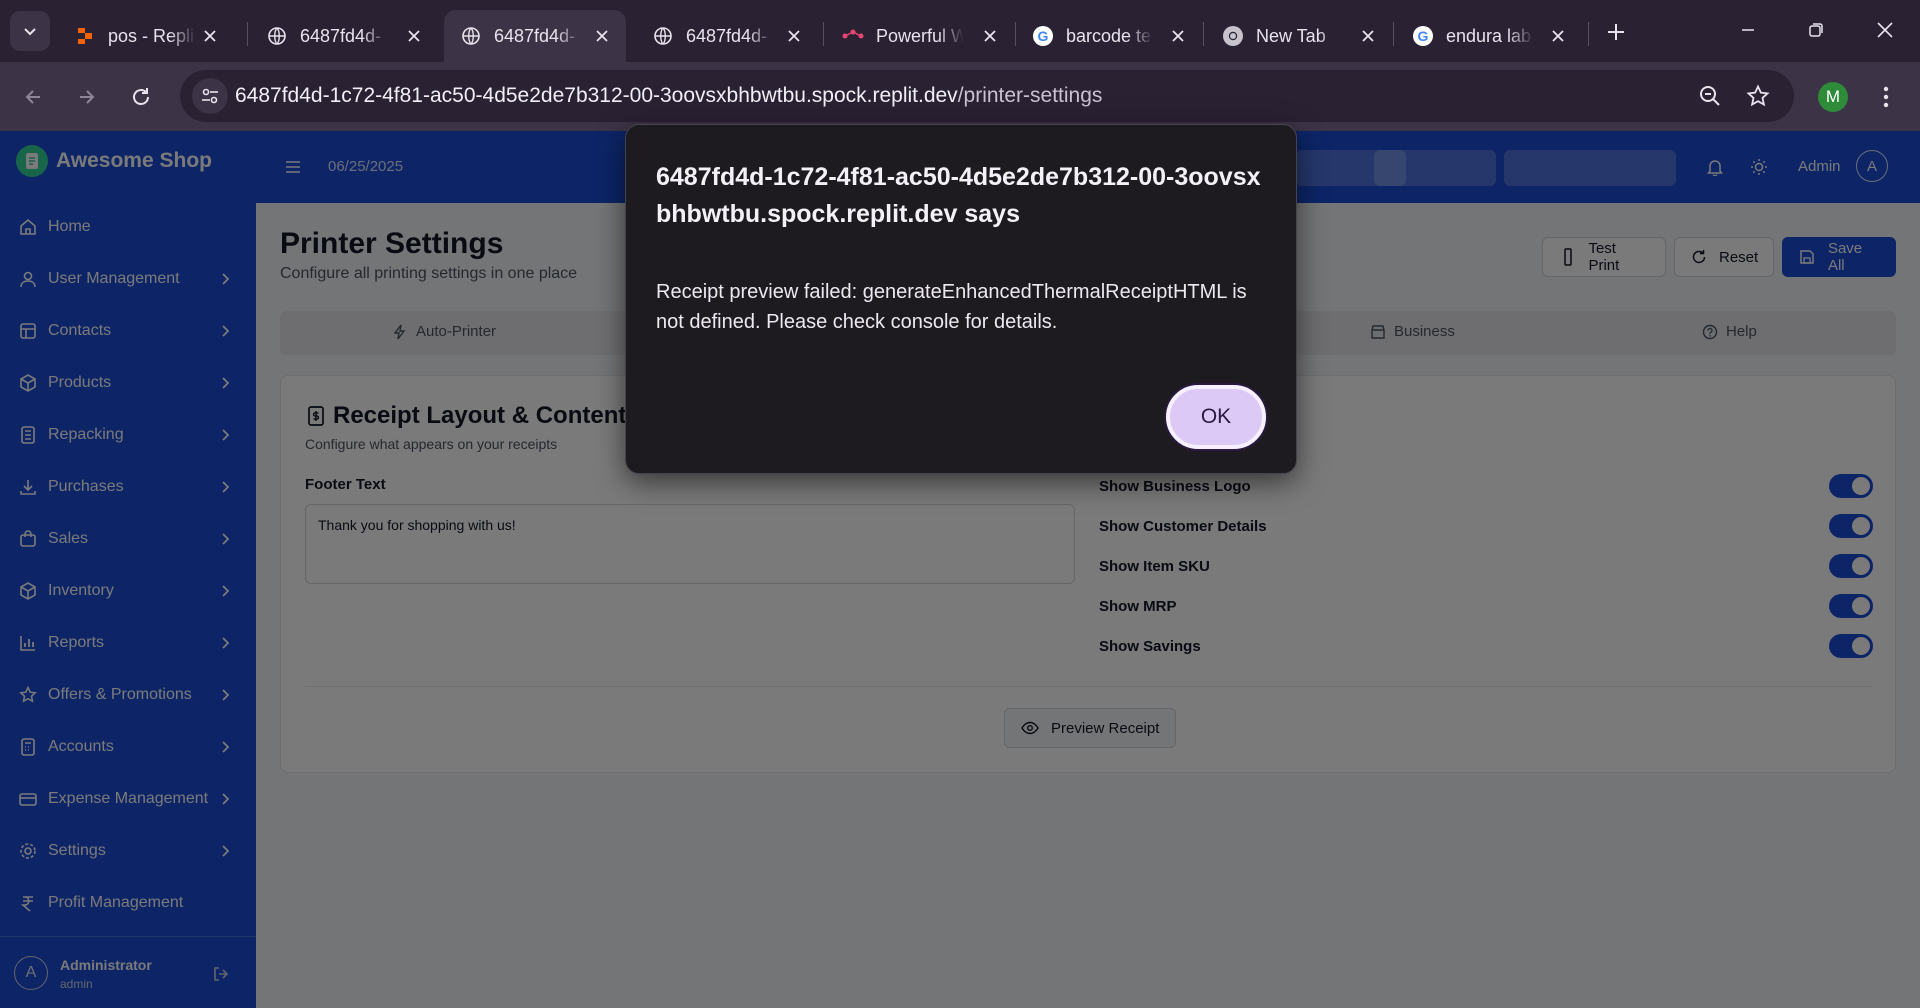 The height and width of the screenshot is (1008, 1920). What do you see at coordinates (128, 435) in the screenshot?
I see `sidebar-item-repacking: Repacking` at bounding box center [128, 435].